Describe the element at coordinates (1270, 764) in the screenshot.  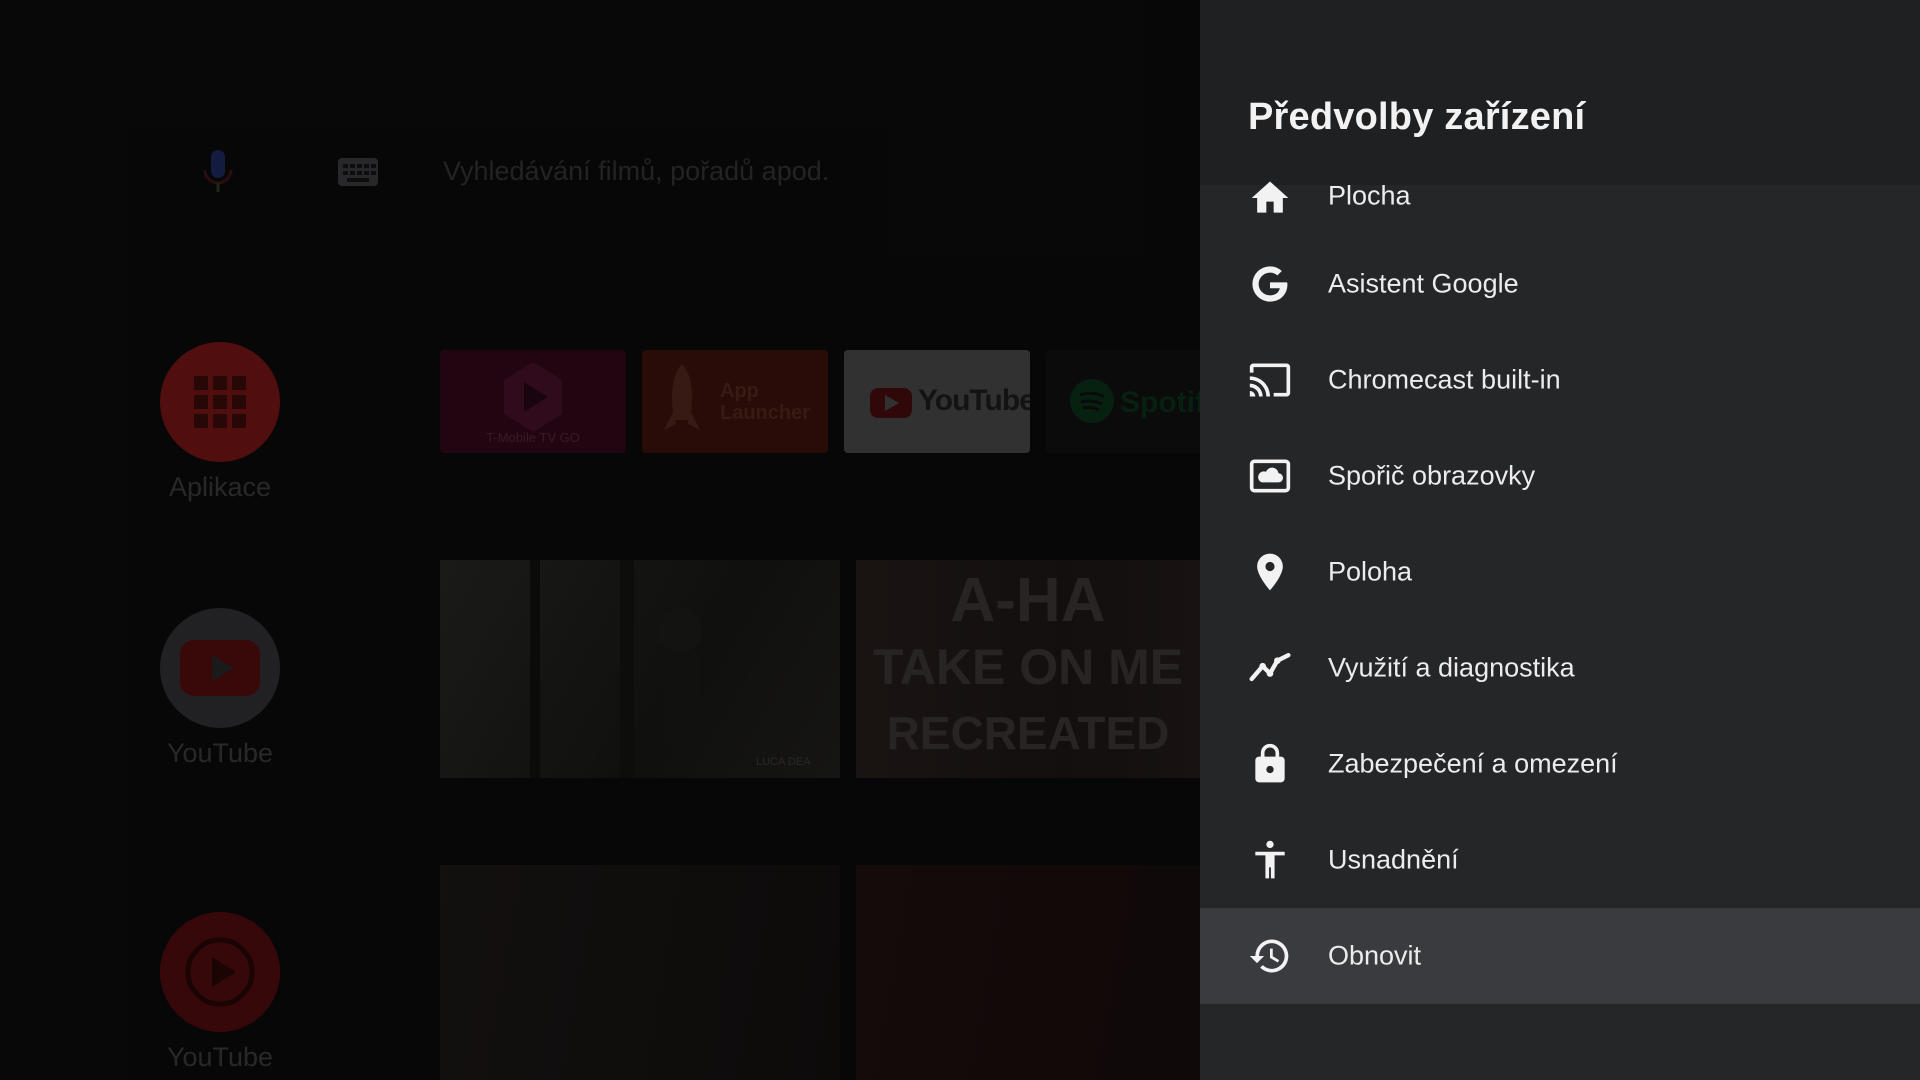
I see `lock-icon` at that location.